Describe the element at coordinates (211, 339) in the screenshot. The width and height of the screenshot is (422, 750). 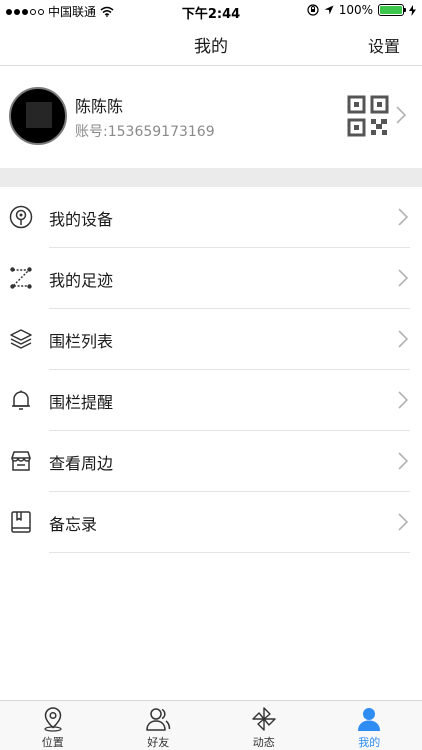
I see `menu-item-fence-list: 围栏列表` at that location.